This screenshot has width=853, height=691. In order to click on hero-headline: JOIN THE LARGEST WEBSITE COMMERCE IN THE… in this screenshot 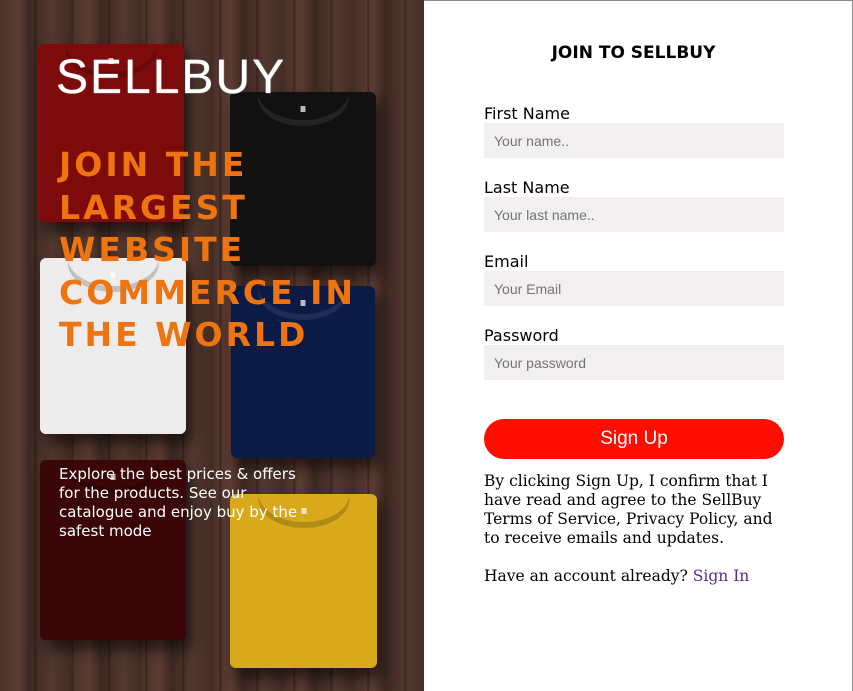, I will do `click(208, 249)`.